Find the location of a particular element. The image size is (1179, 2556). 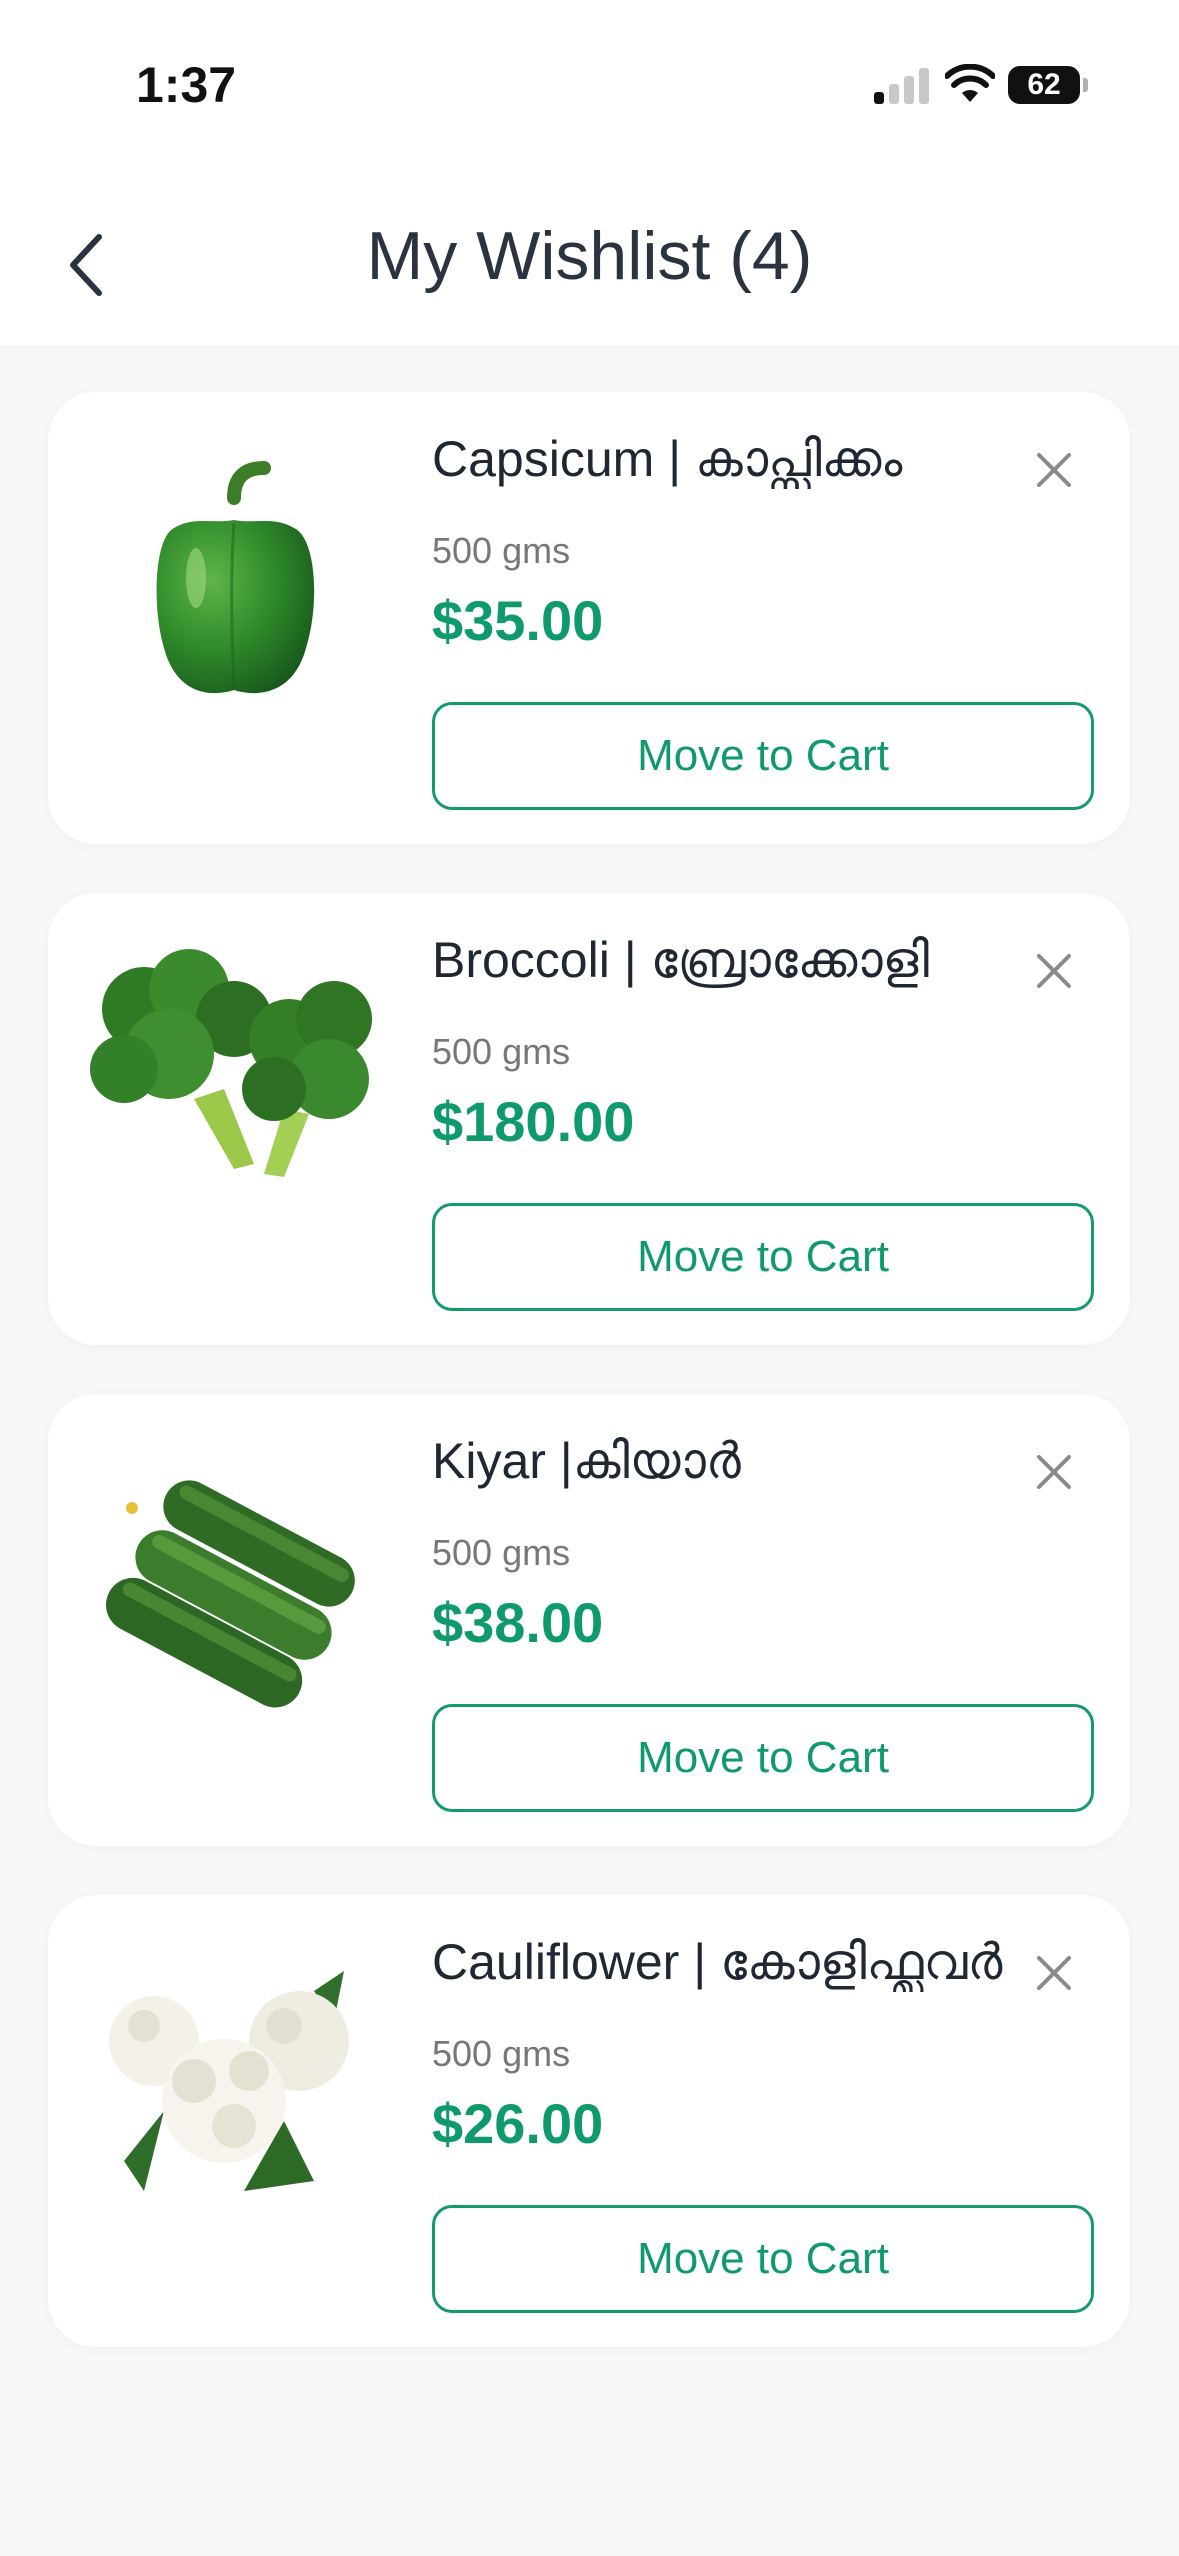

item-price: $35.00 is located at coordinates (518, 620).